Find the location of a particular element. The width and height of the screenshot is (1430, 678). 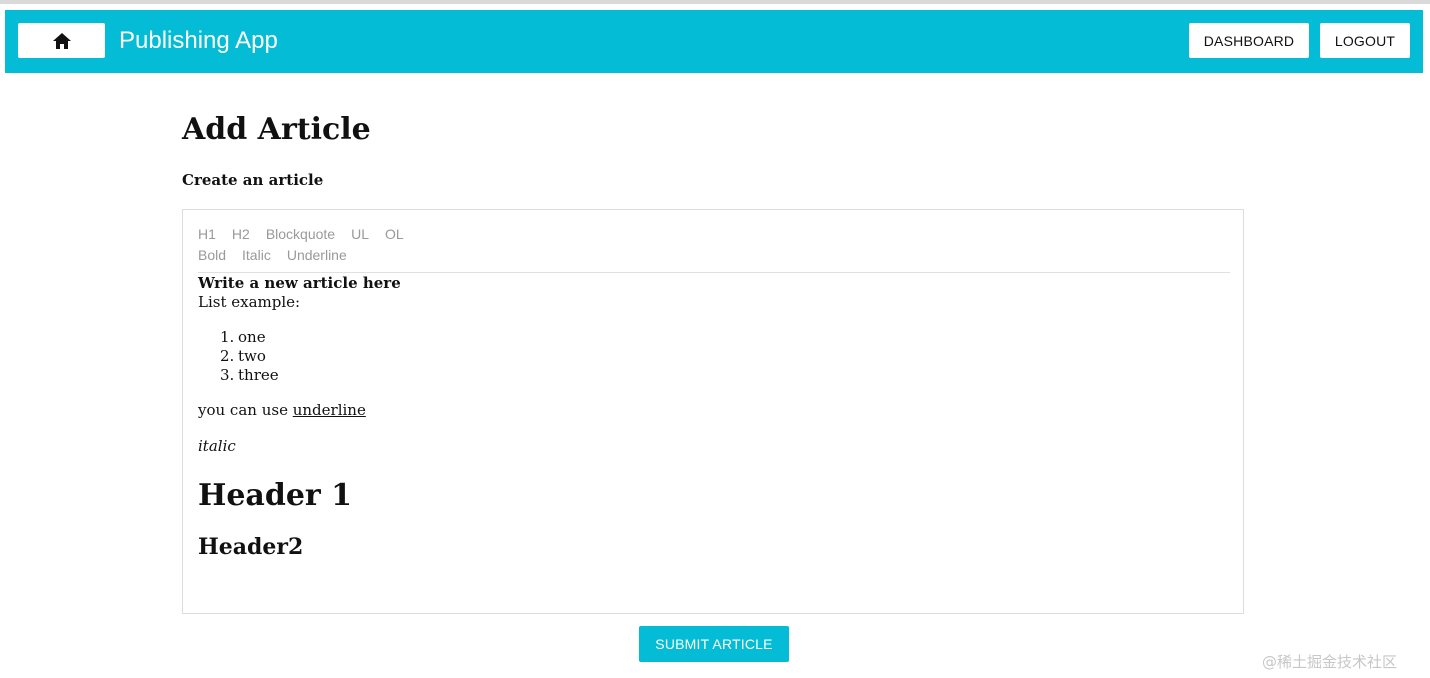

browser-top-rule is located at coordinates (715, 2).